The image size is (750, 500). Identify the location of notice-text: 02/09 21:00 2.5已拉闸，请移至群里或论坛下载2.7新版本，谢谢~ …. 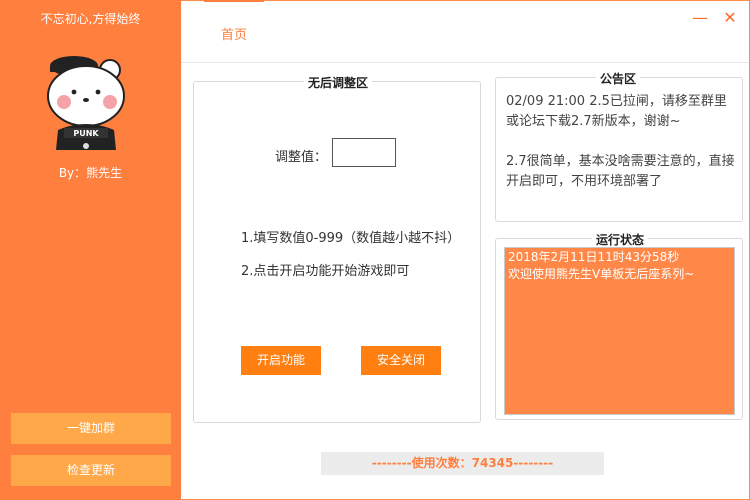
(620, 141).